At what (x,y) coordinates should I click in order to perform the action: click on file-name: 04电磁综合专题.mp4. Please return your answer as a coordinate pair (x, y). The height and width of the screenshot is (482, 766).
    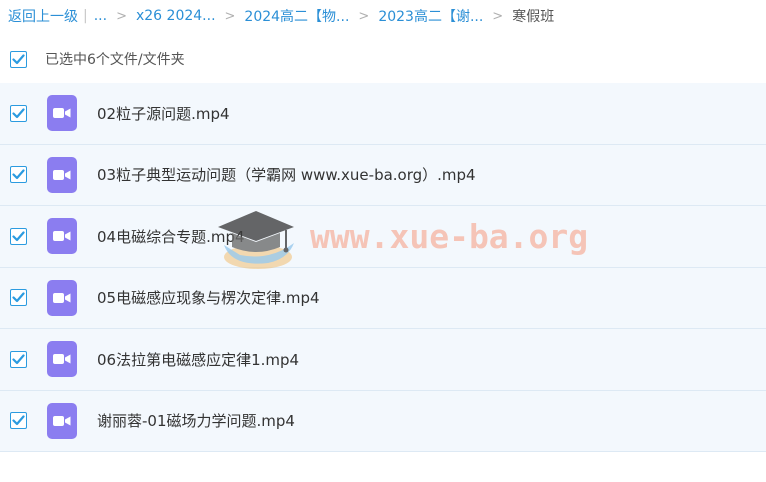
    Looking at the image, I should click on (171, 236).